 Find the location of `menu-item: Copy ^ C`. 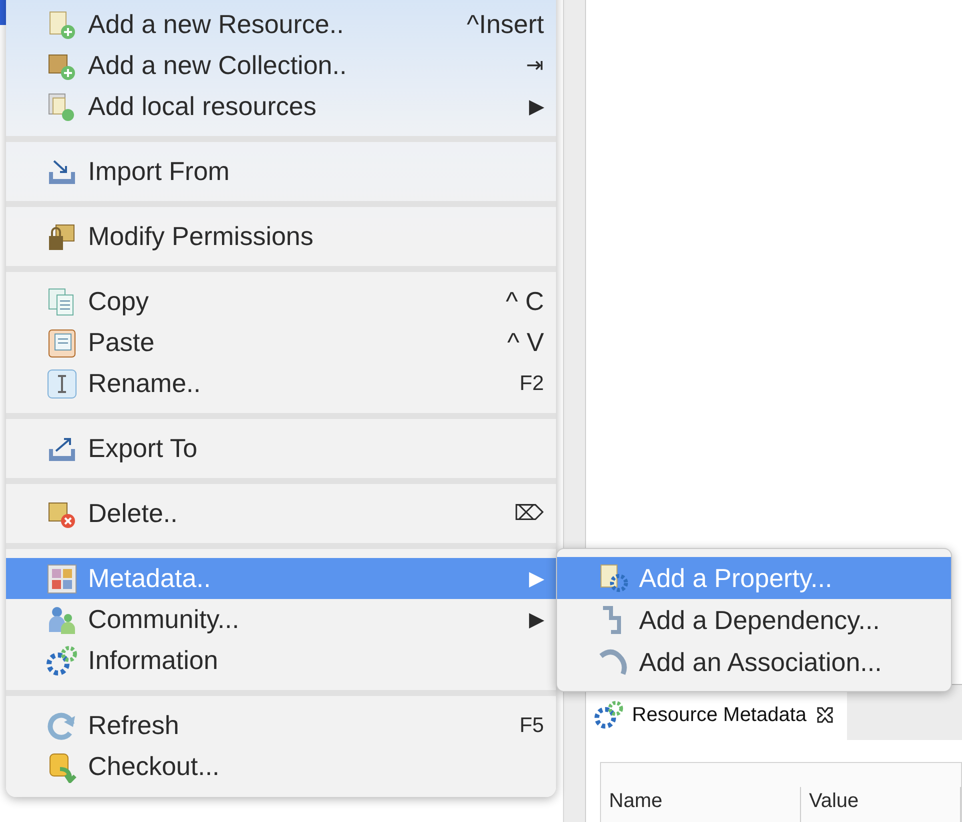

menu-item: Copy ^ C is located at coordinates (281, 301).